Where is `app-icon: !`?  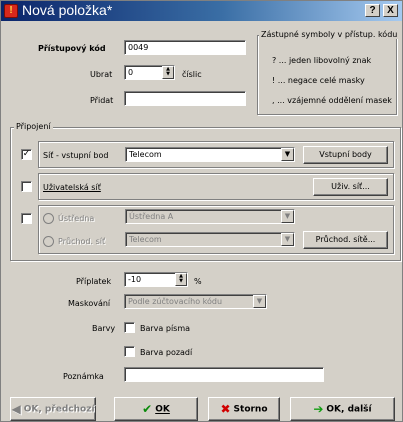 app-icon: ! is located at coordinates (11, 11).